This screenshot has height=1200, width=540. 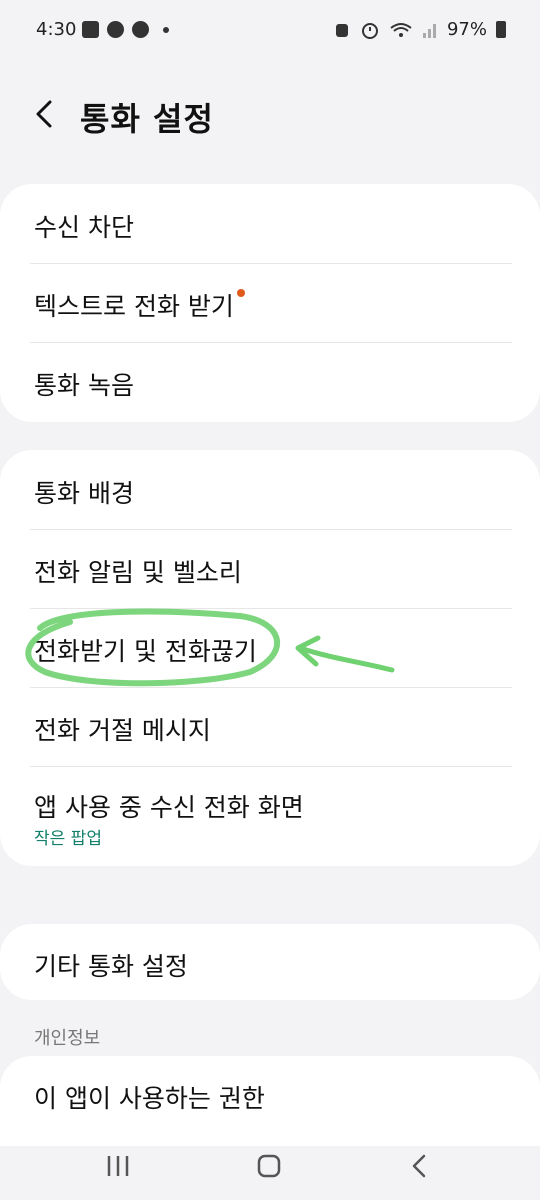 I want to click on annotation-overlay, so click(x=210, y=647).